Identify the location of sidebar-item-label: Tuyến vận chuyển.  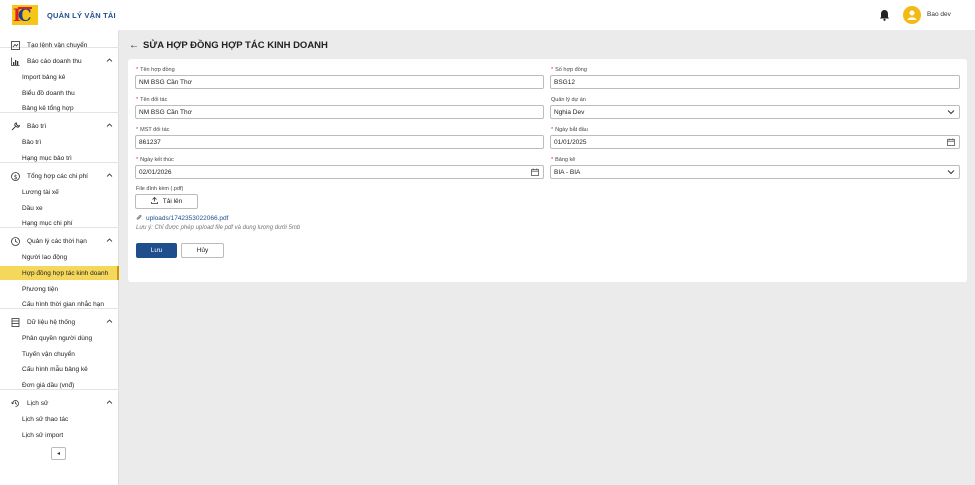
(48, 354).